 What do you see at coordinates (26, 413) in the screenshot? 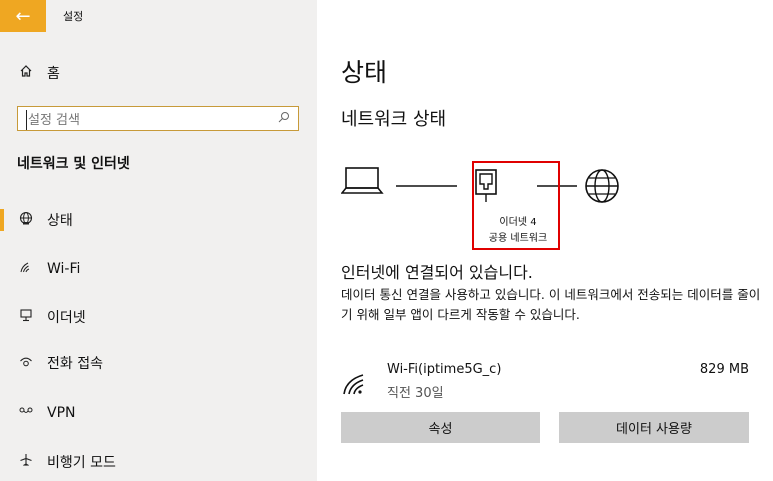
I see `vpn-icon` at bounding box center [26, 413].